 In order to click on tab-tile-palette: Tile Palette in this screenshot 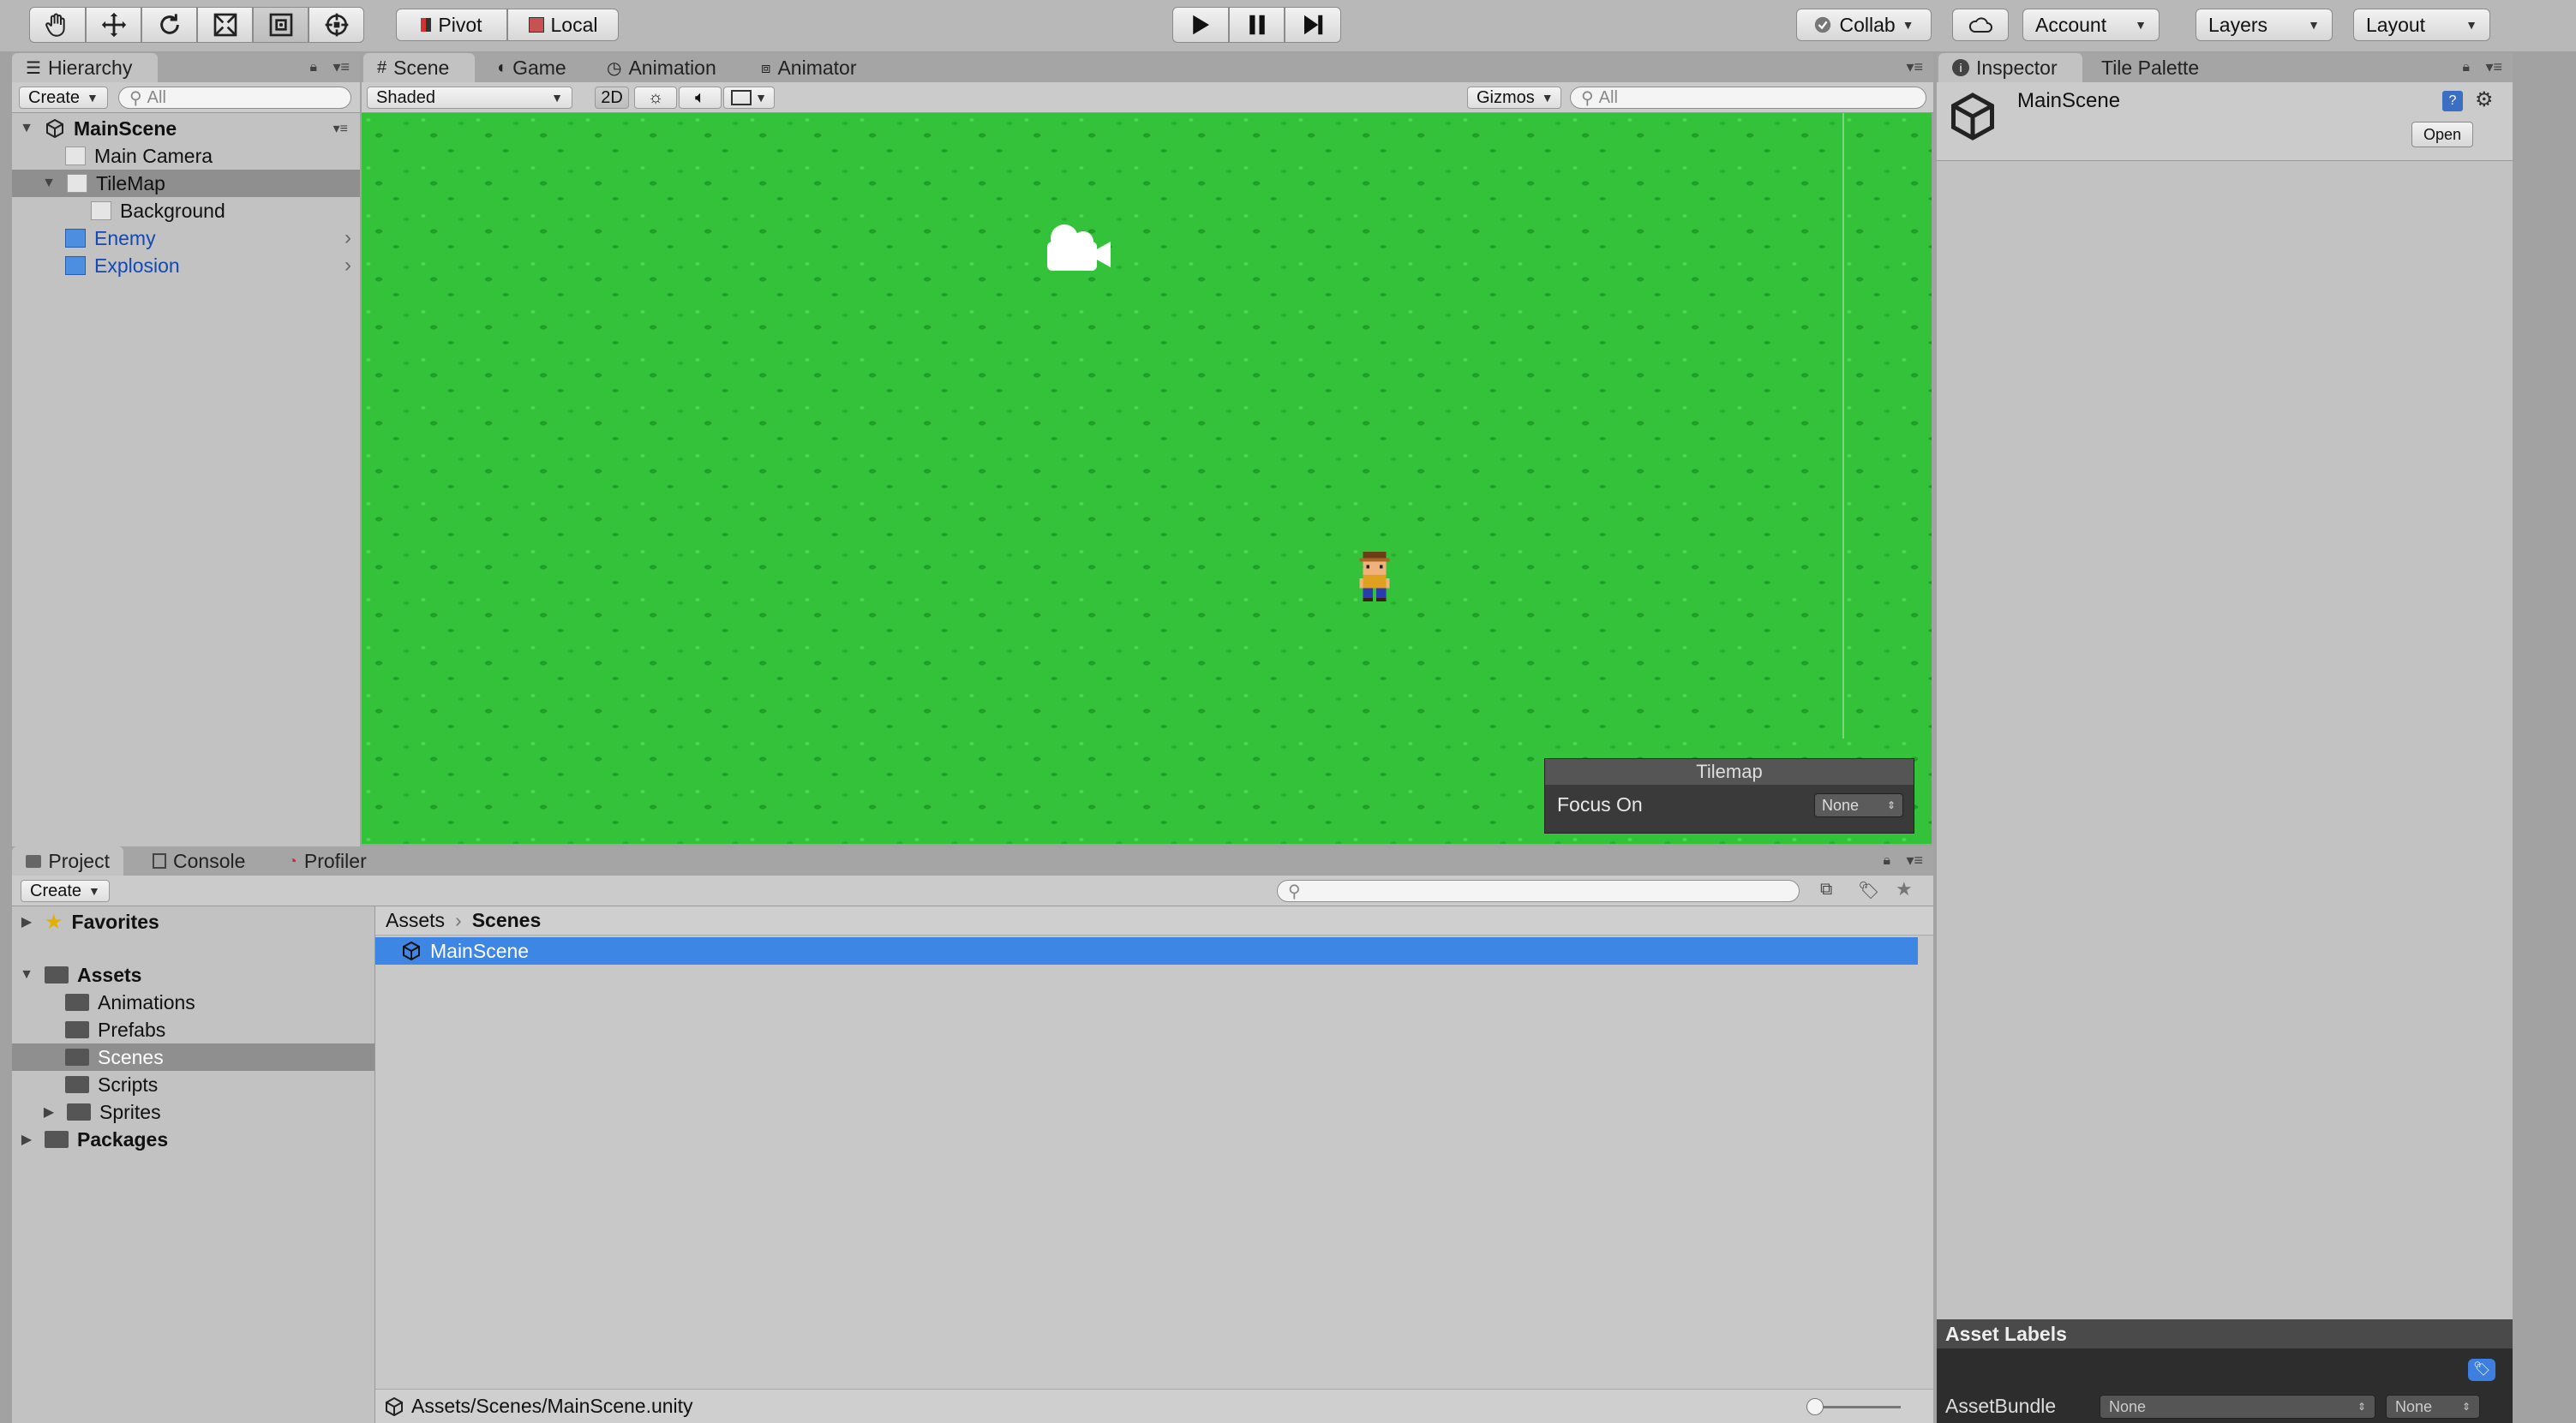, I will do `click(2150, 67)`.